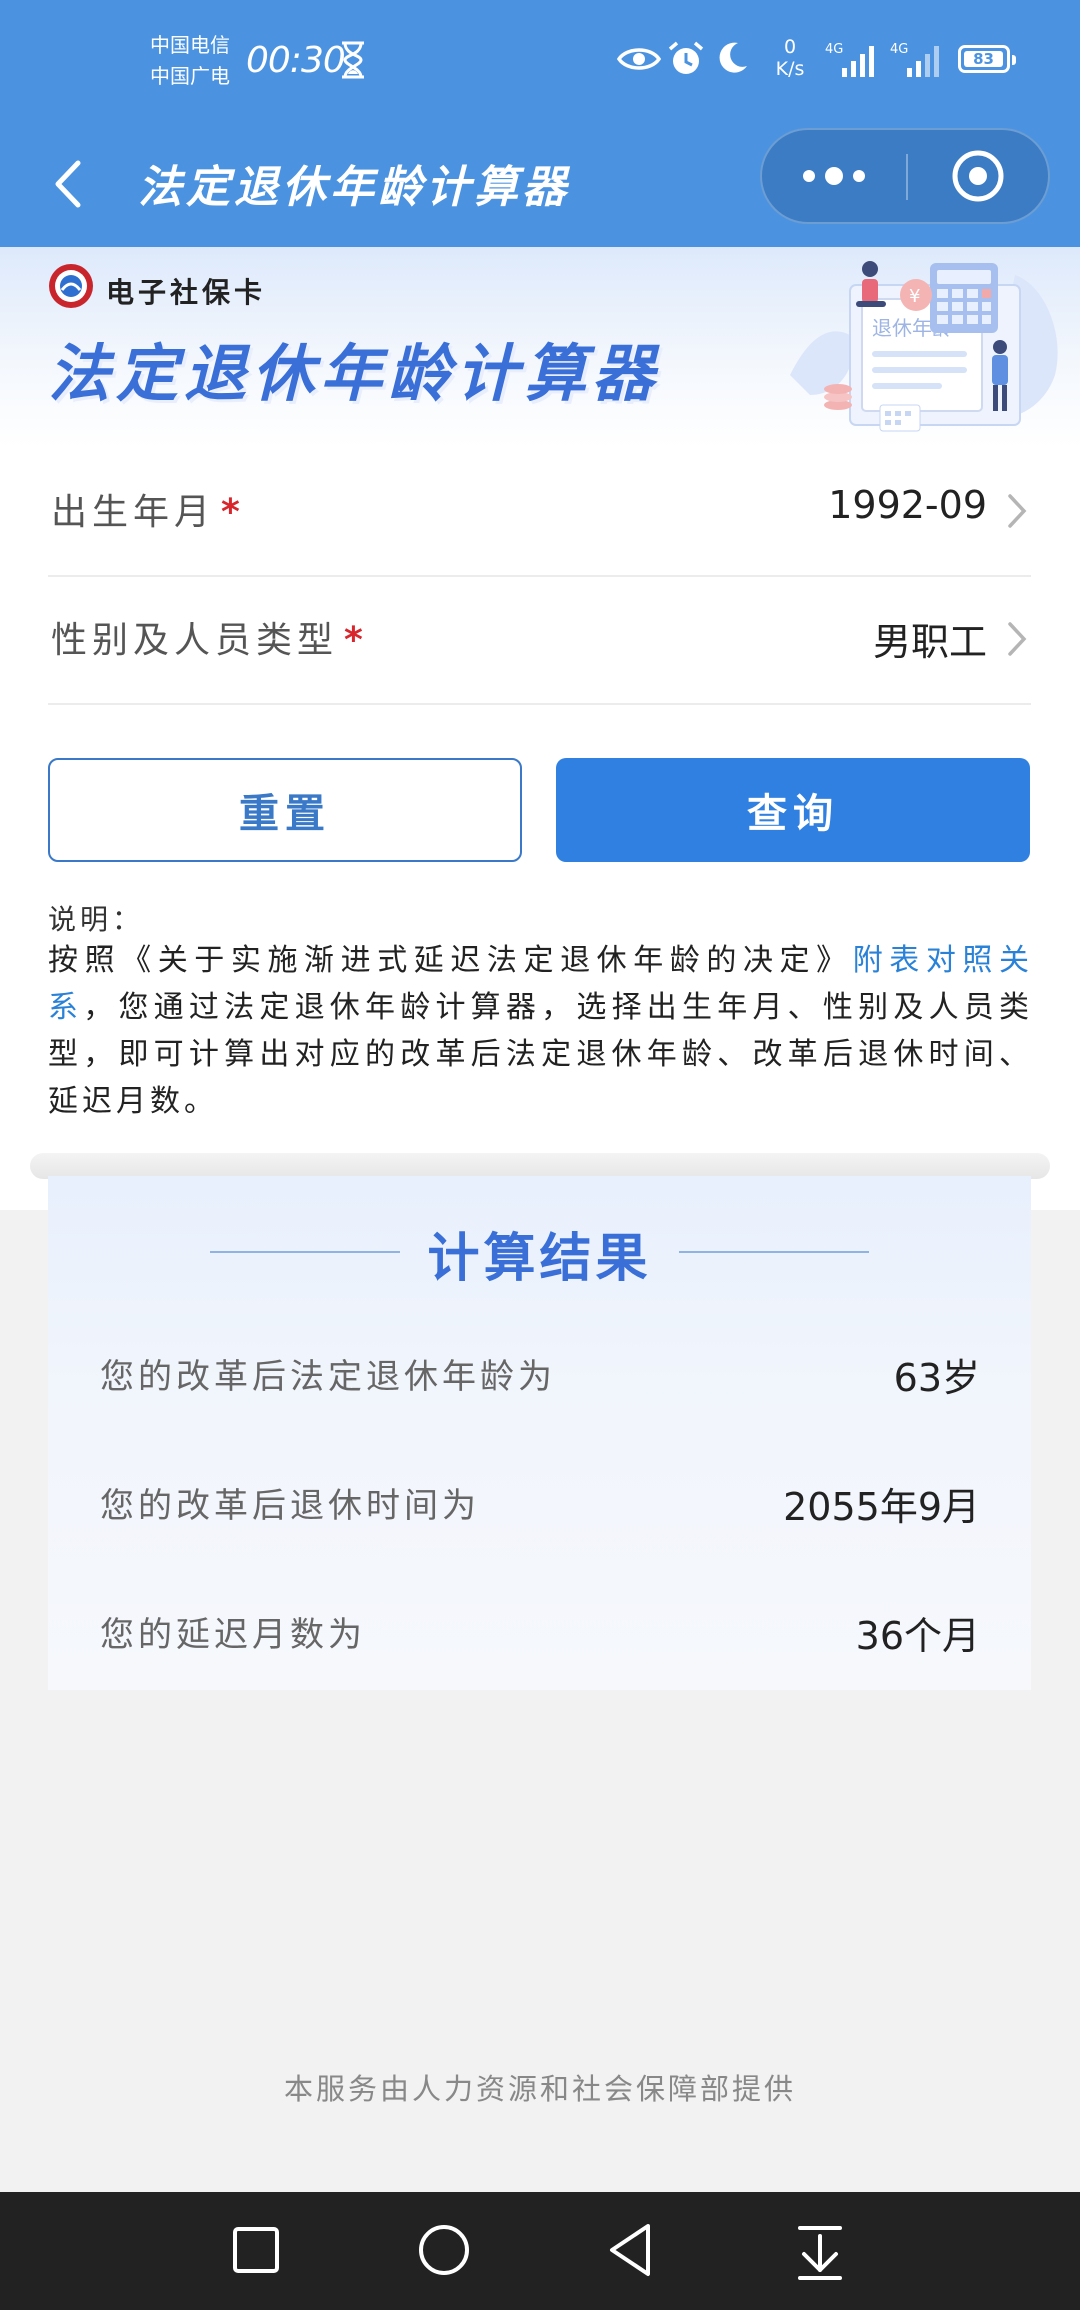  What do you see at coordinates (96, 919) in the screenshot?
I see `notes-heading: 说明：` at bounding box center [96, 919].